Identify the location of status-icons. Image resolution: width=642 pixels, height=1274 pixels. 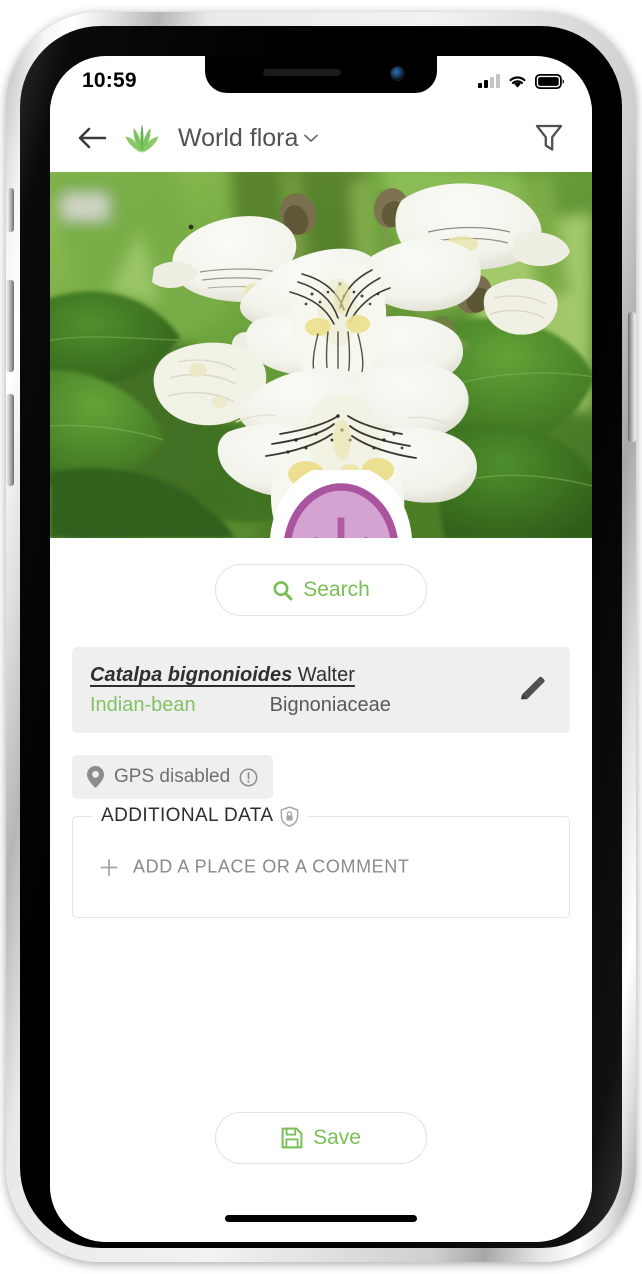
(521, 81).